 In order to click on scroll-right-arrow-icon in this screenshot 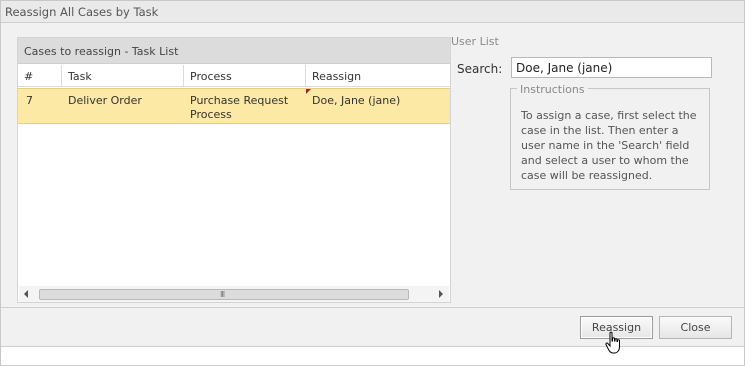, I will do `click(441, 294)`.